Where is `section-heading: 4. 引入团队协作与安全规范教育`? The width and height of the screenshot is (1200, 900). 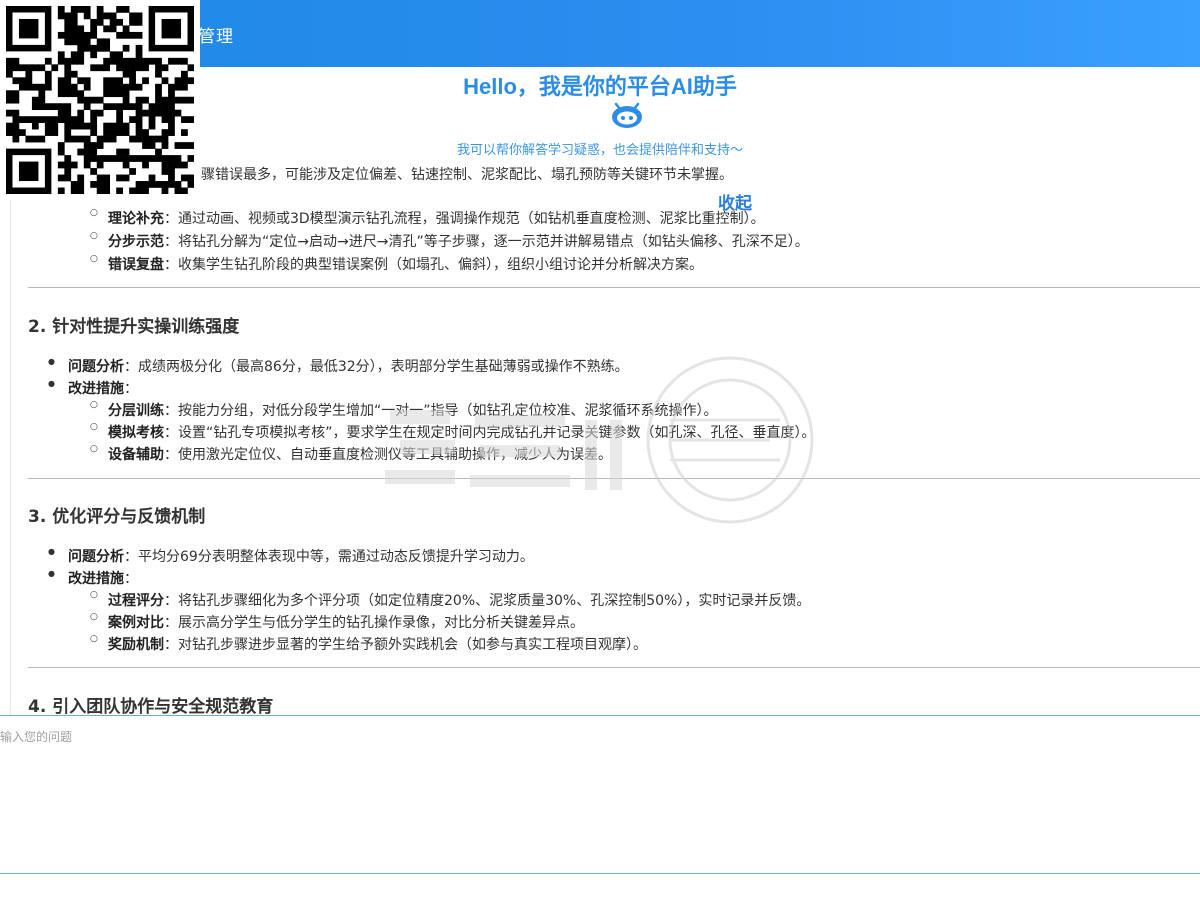
section-heading: 4. 引入团队协作与安全规范教育 is located at coordinates (151, 706).